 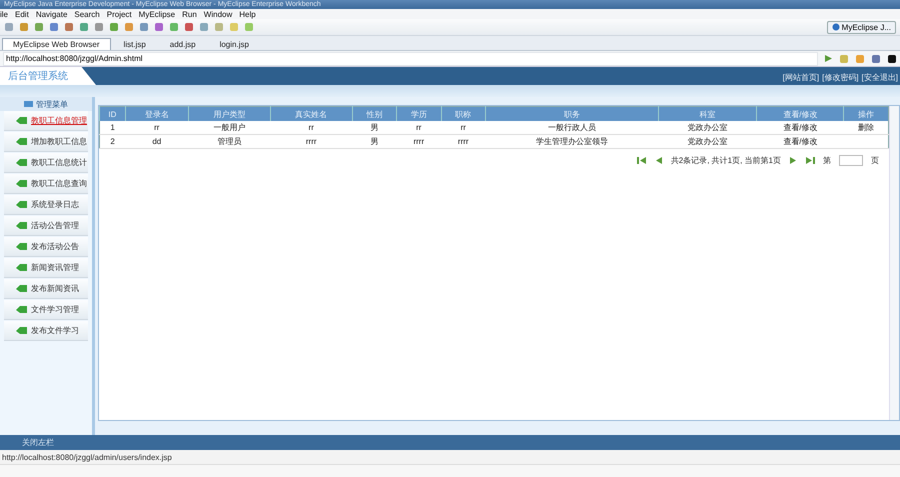 I want to click on header-link: [修改密码], so click(x=840, y=77).